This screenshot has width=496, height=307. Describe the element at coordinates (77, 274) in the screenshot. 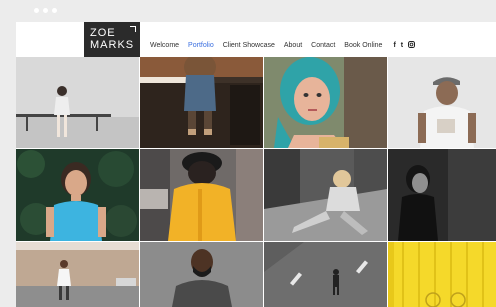

I see `photo-woman-by-brick-wall` at that location.